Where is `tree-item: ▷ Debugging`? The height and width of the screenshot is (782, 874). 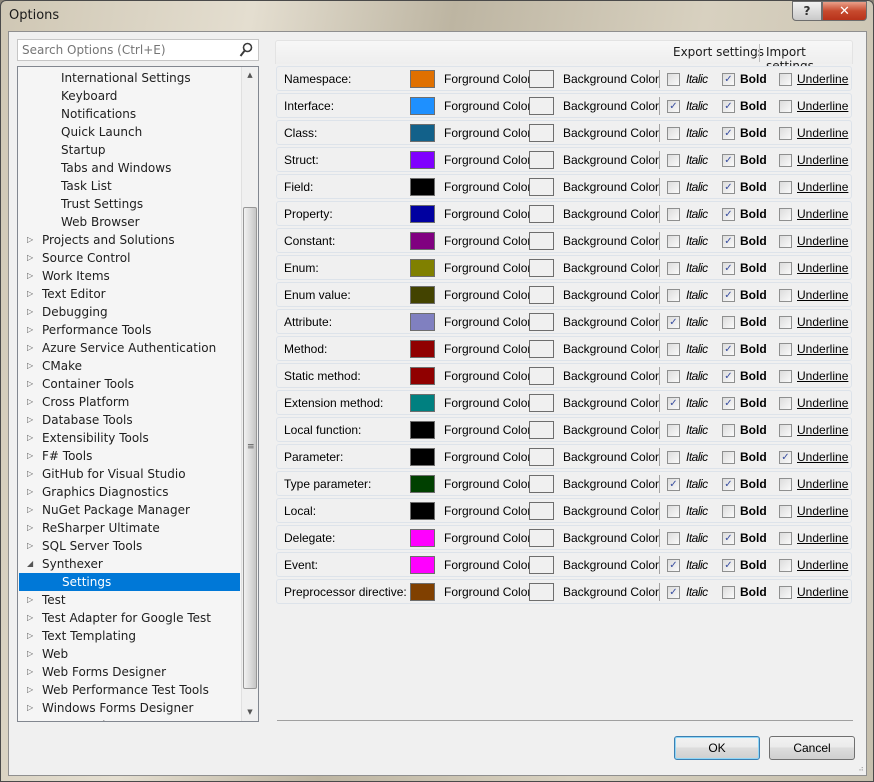 tree-item: ▷ Debugging is located at coordinates (129, 312).